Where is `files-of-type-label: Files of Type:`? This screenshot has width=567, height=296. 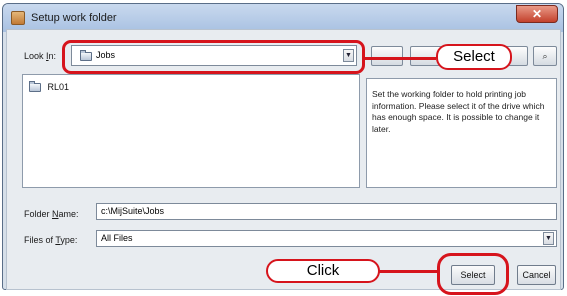
files-of-type-label: Files of Type: is located at coordinates (51, 240).